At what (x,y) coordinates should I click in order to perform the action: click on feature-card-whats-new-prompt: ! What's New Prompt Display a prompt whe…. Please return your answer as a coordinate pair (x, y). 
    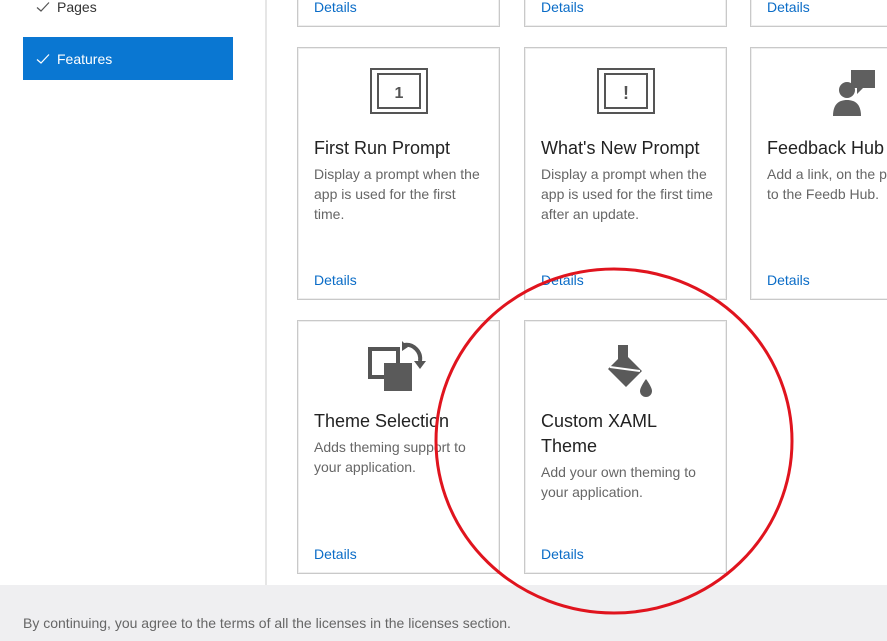
    Looking at the image, I should click on (625, 173).